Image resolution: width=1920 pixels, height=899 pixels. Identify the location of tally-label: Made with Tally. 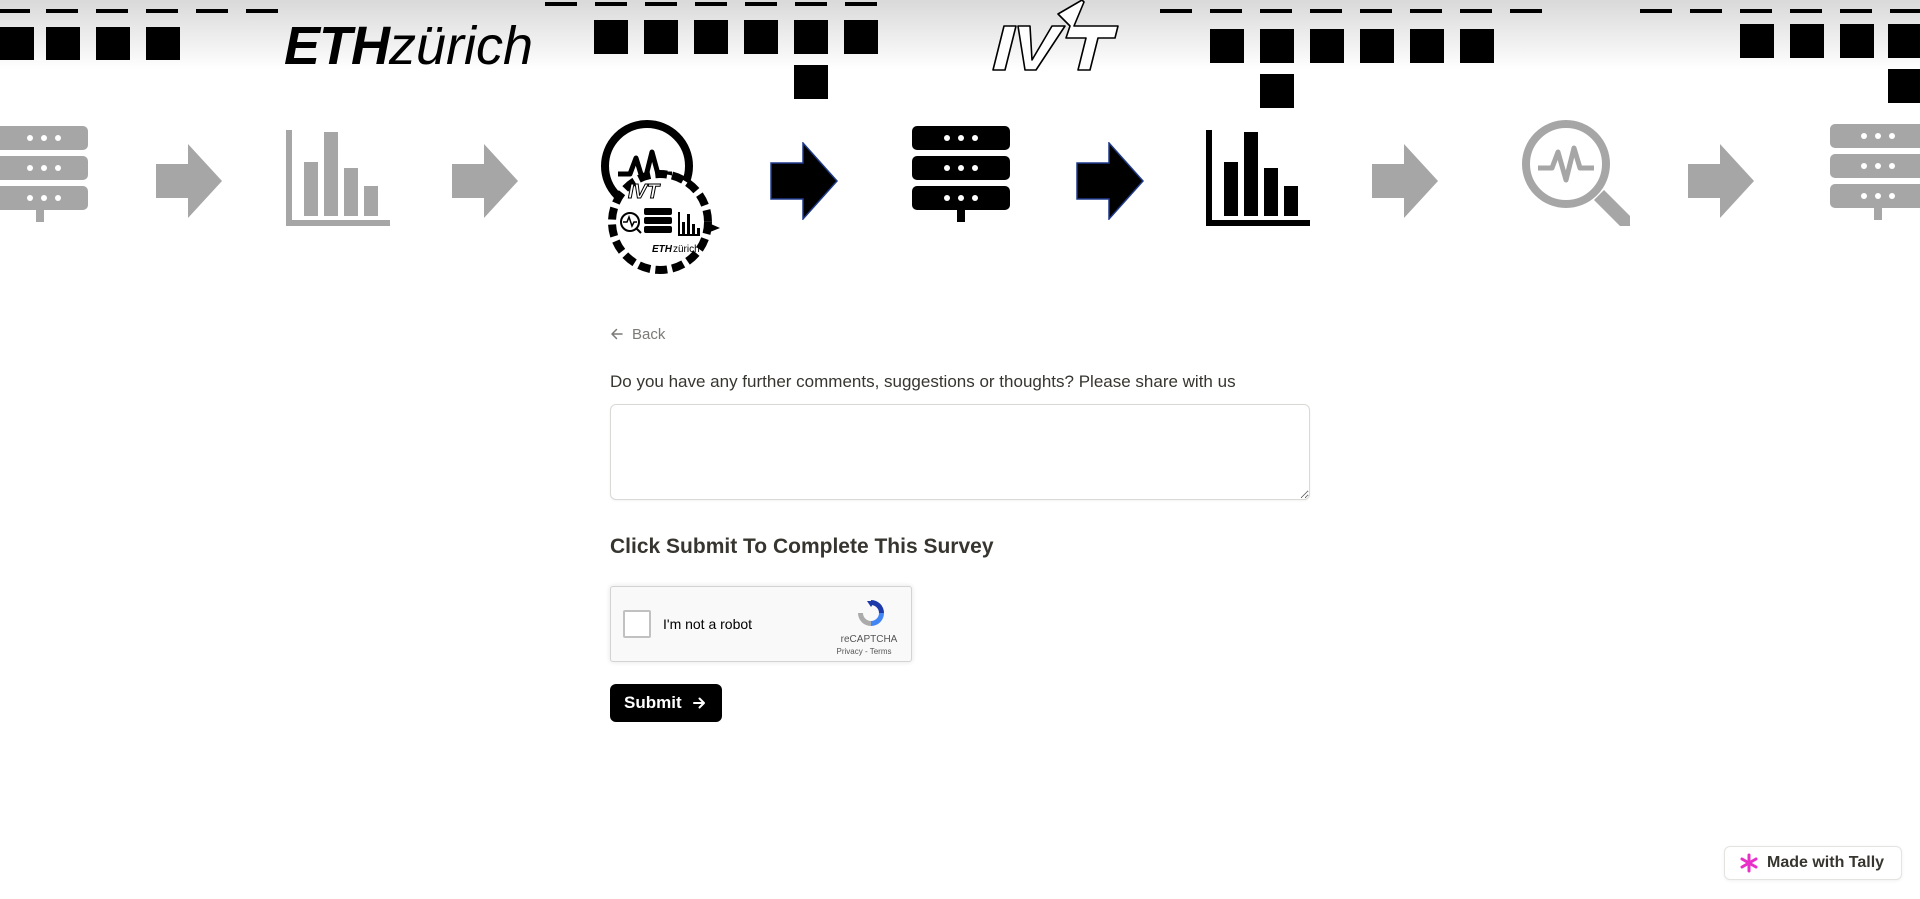
(1826, 862).